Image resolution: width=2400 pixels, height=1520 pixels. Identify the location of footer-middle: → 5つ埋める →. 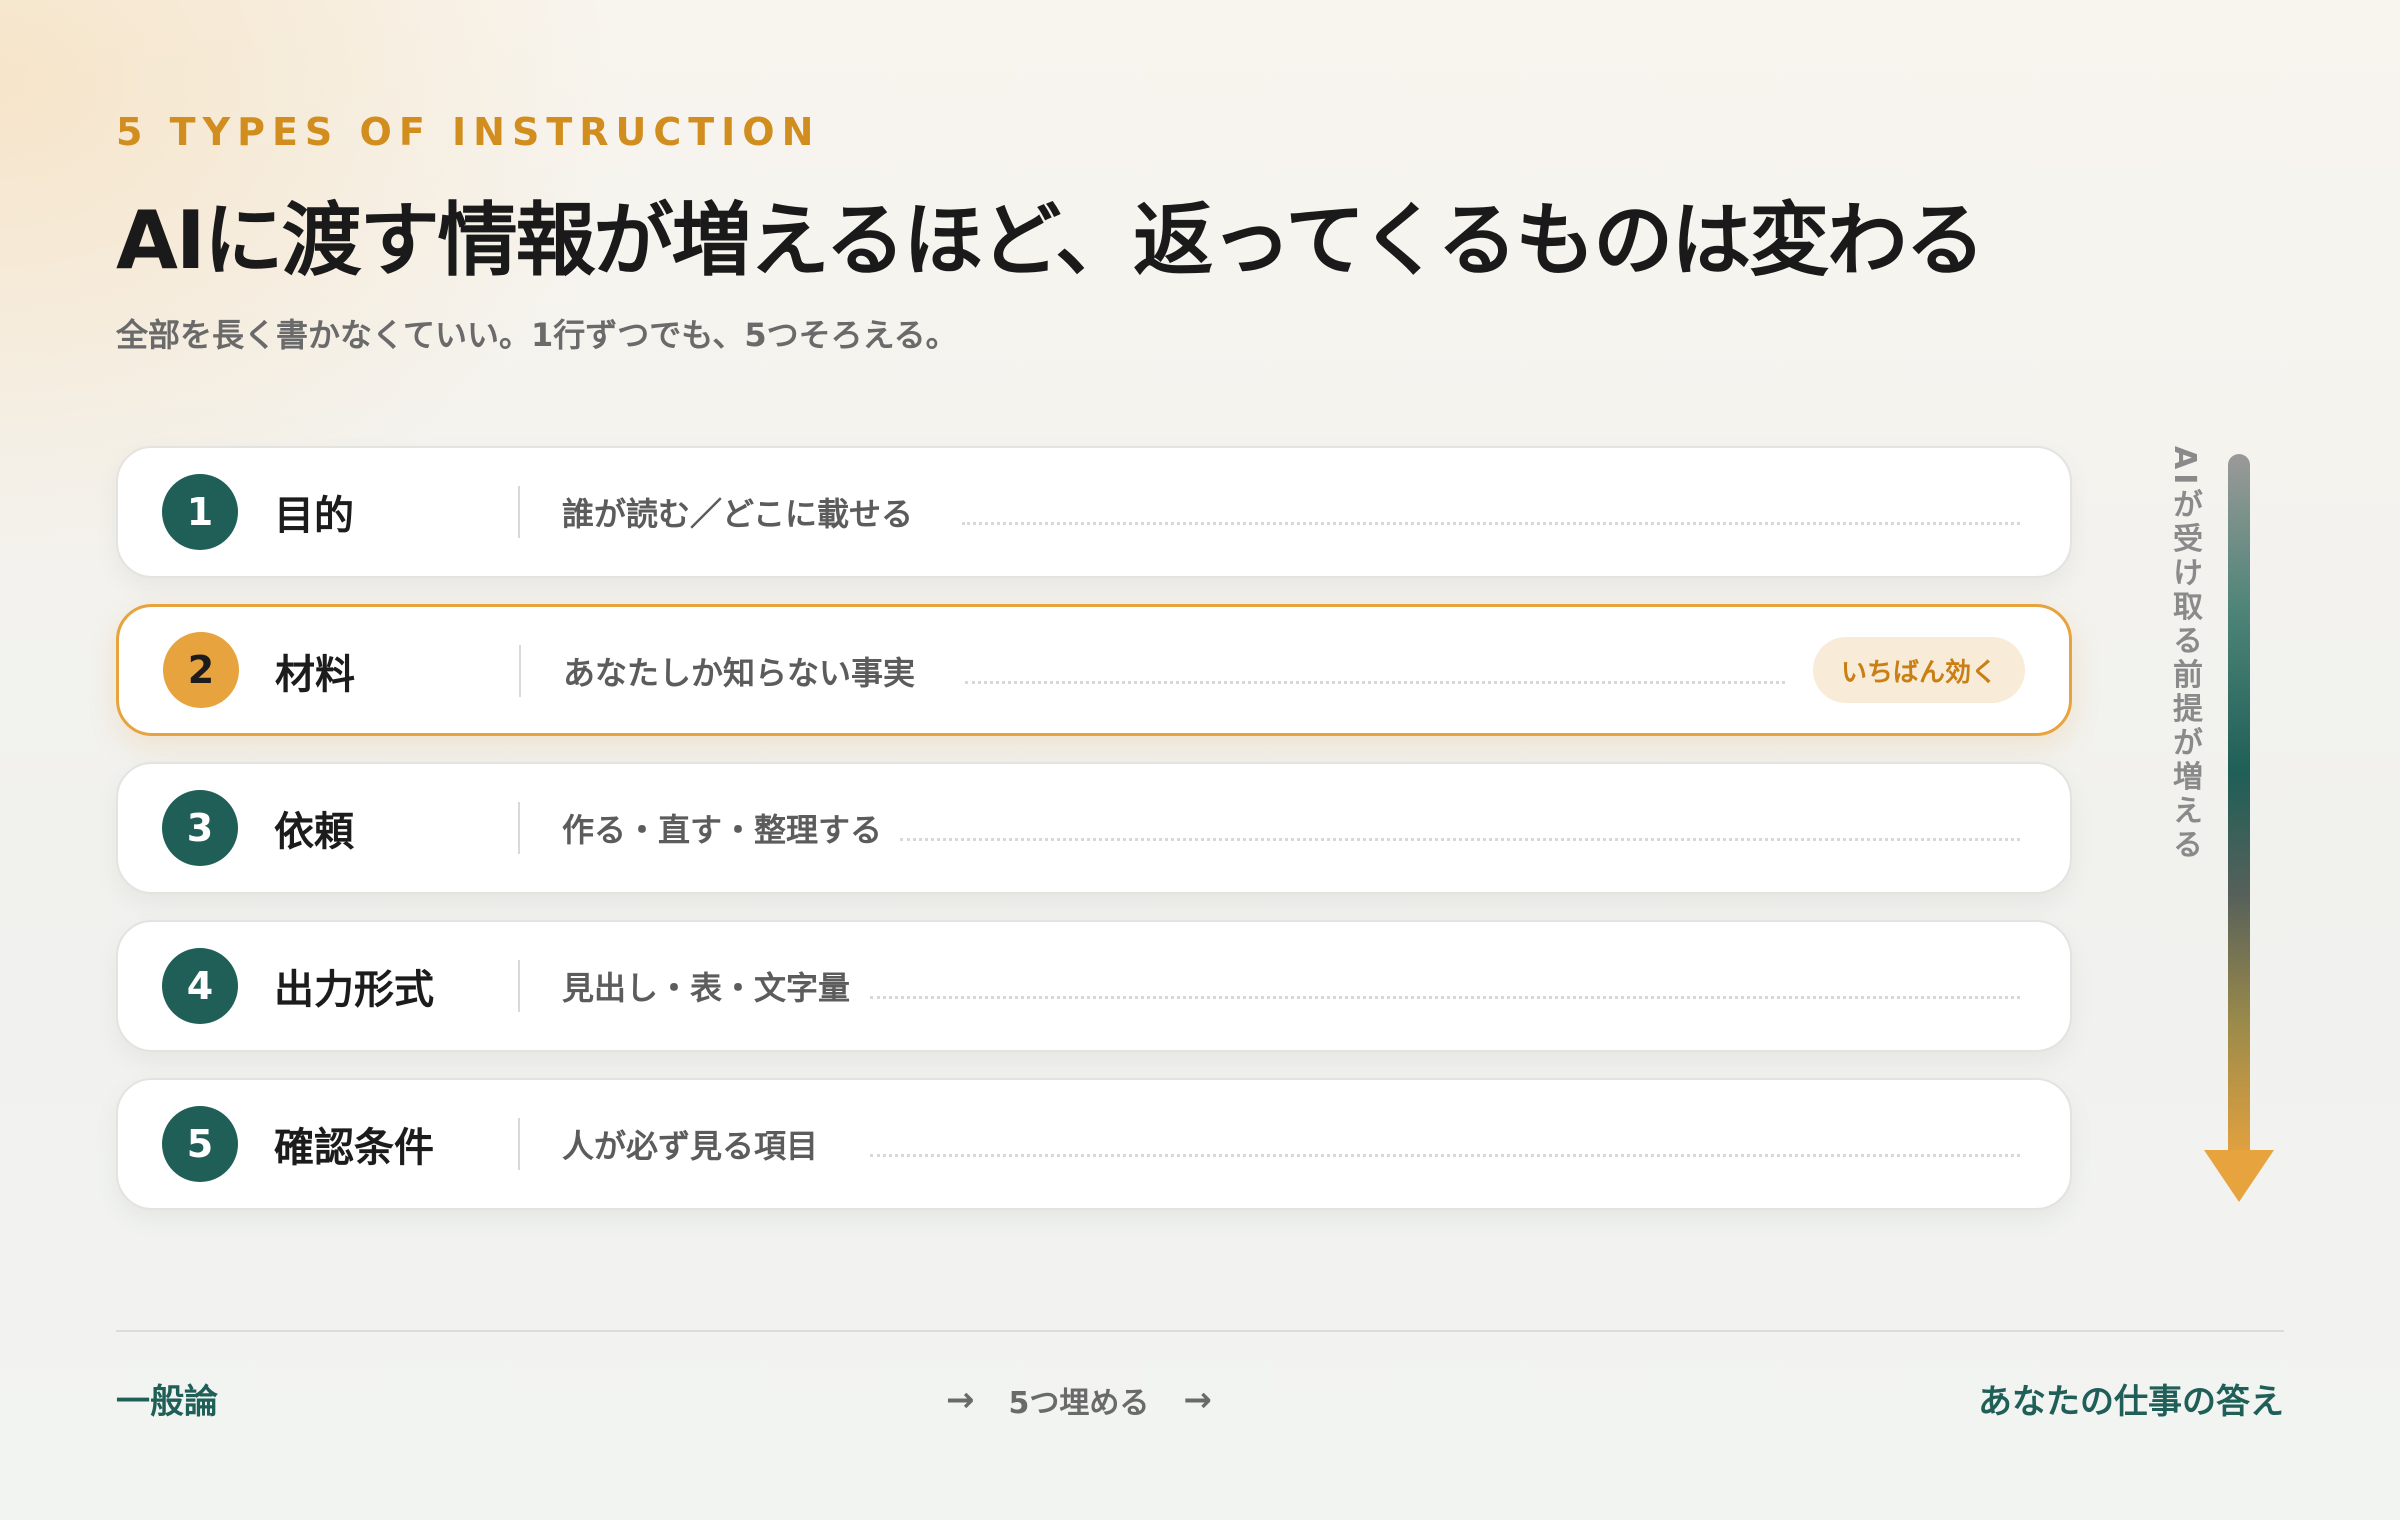
(1079, 1400).